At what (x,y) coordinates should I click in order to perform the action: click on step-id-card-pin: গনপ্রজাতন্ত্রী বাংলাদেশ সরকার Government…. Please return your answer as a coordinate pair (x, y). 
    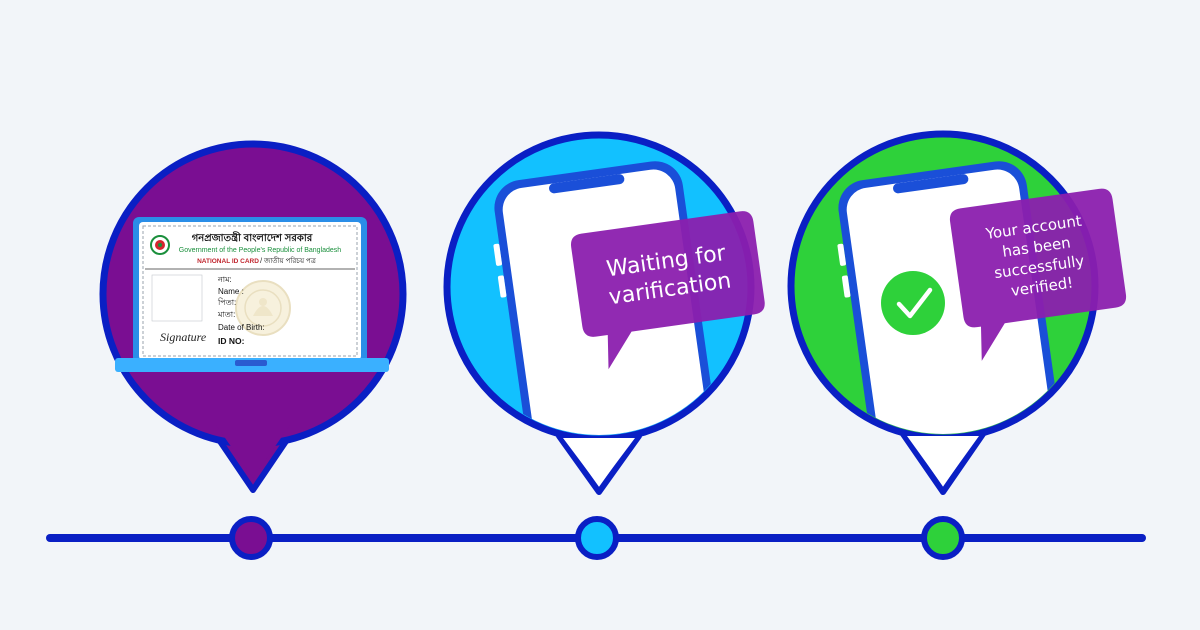
    Looking at the image, I should click on (253, 316).